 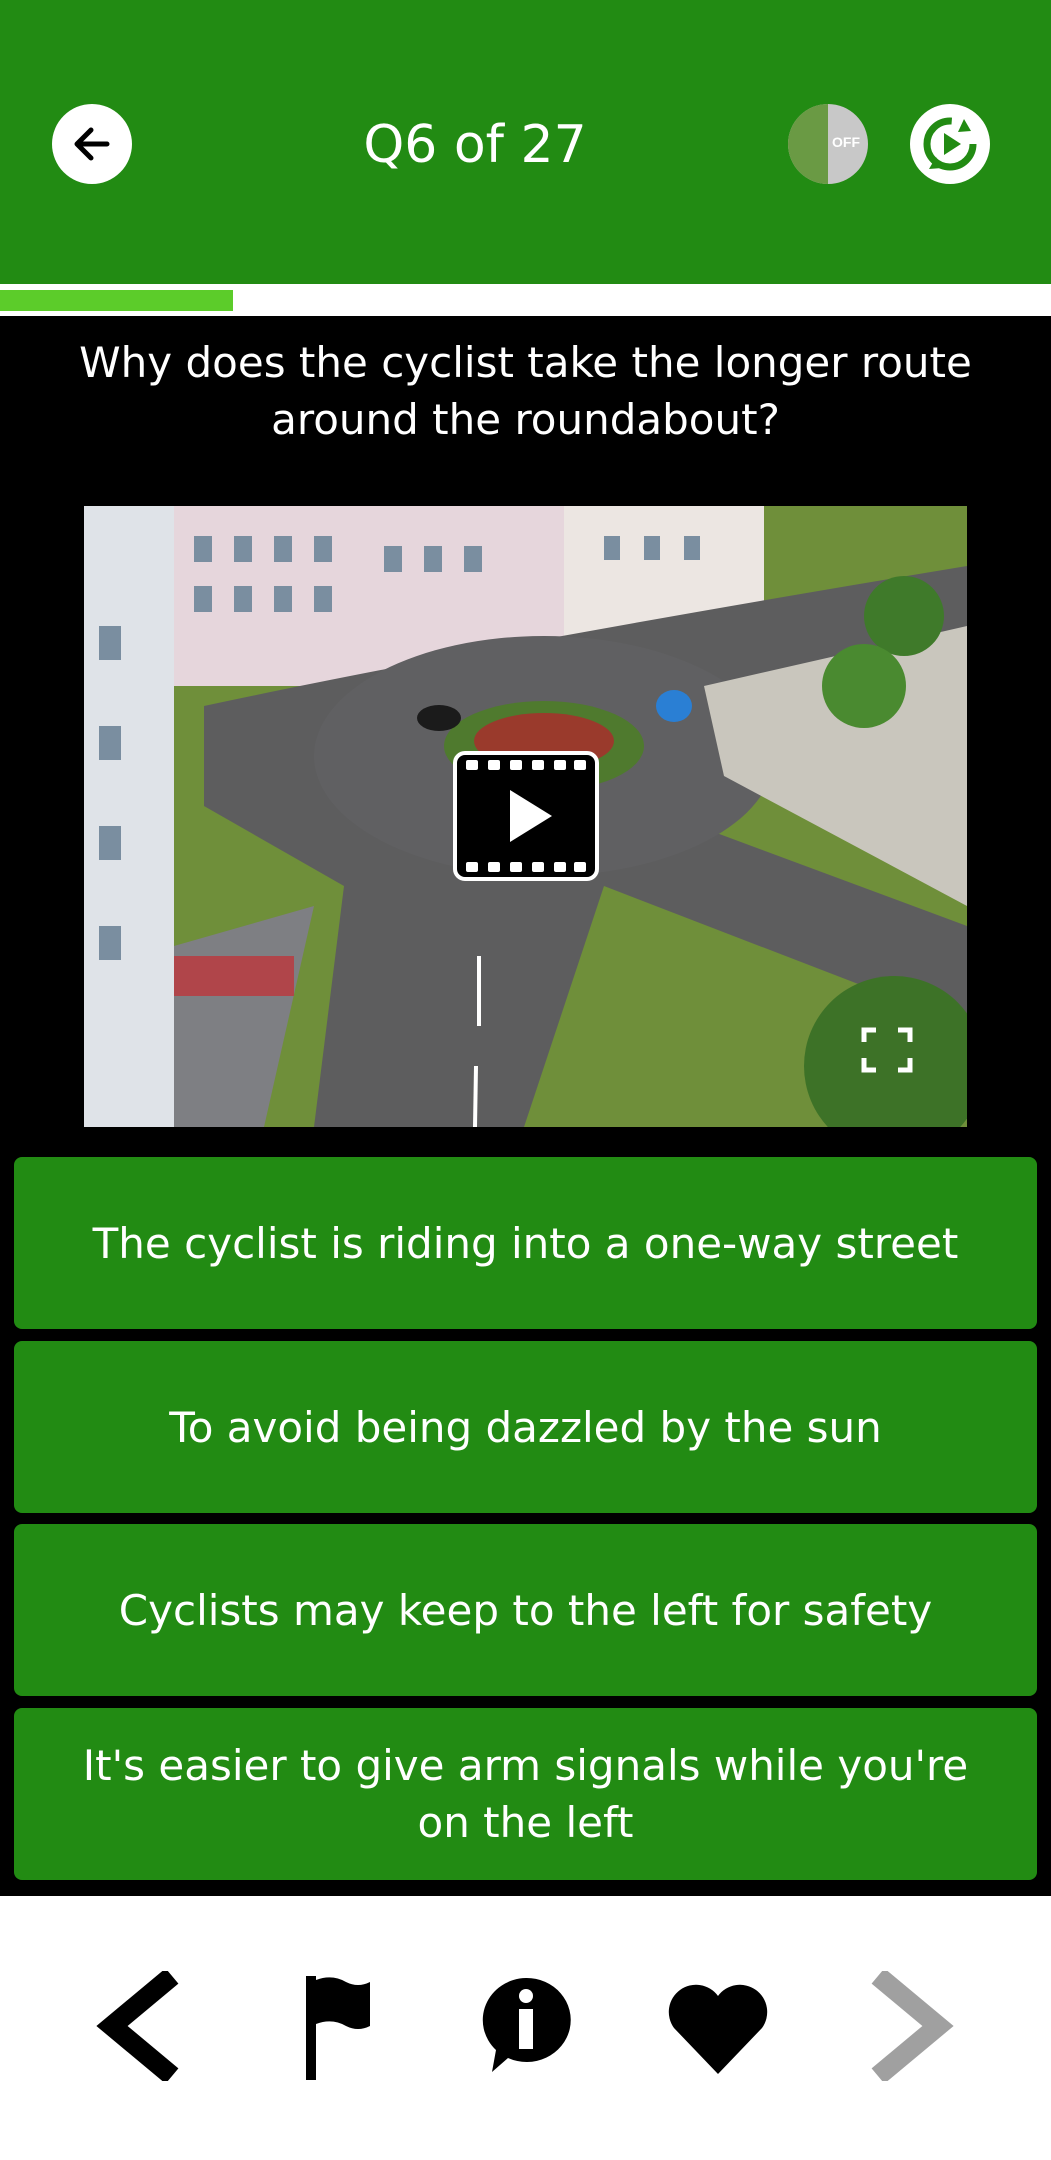 I want to click on arrow-left-icon, so click(x=92, y=144).